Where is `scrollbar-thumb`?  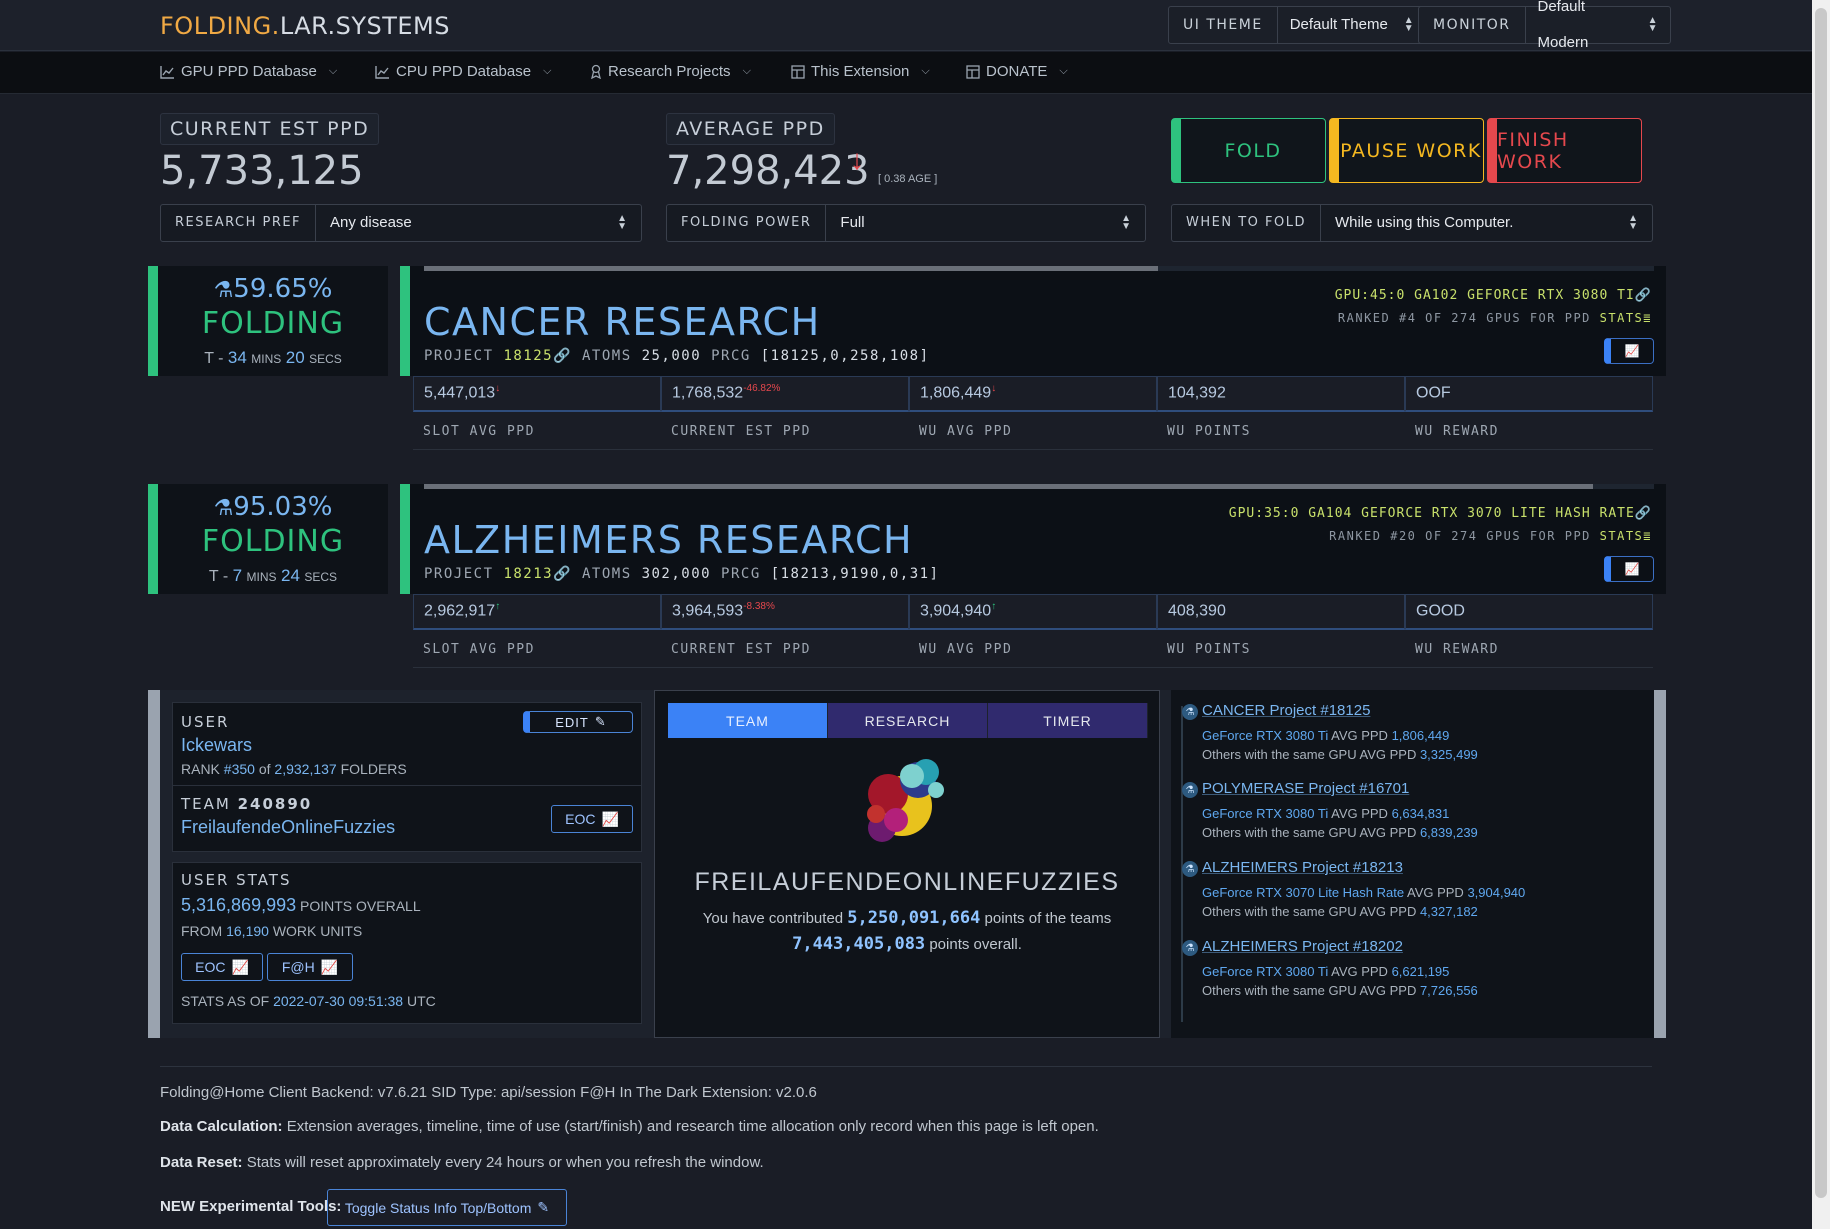
scrollbar-thumb is located at coordinates (1821, 603).